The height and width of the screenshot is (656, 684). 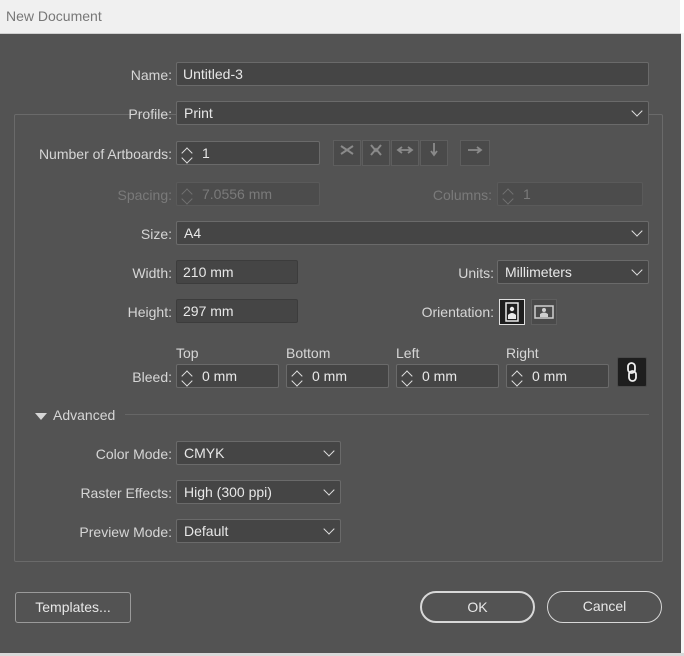 What do you see at coordinates (227, 376) in the screenshot?
I see `bleed-top-input: 0 mm` at bounding box center [227, 376].